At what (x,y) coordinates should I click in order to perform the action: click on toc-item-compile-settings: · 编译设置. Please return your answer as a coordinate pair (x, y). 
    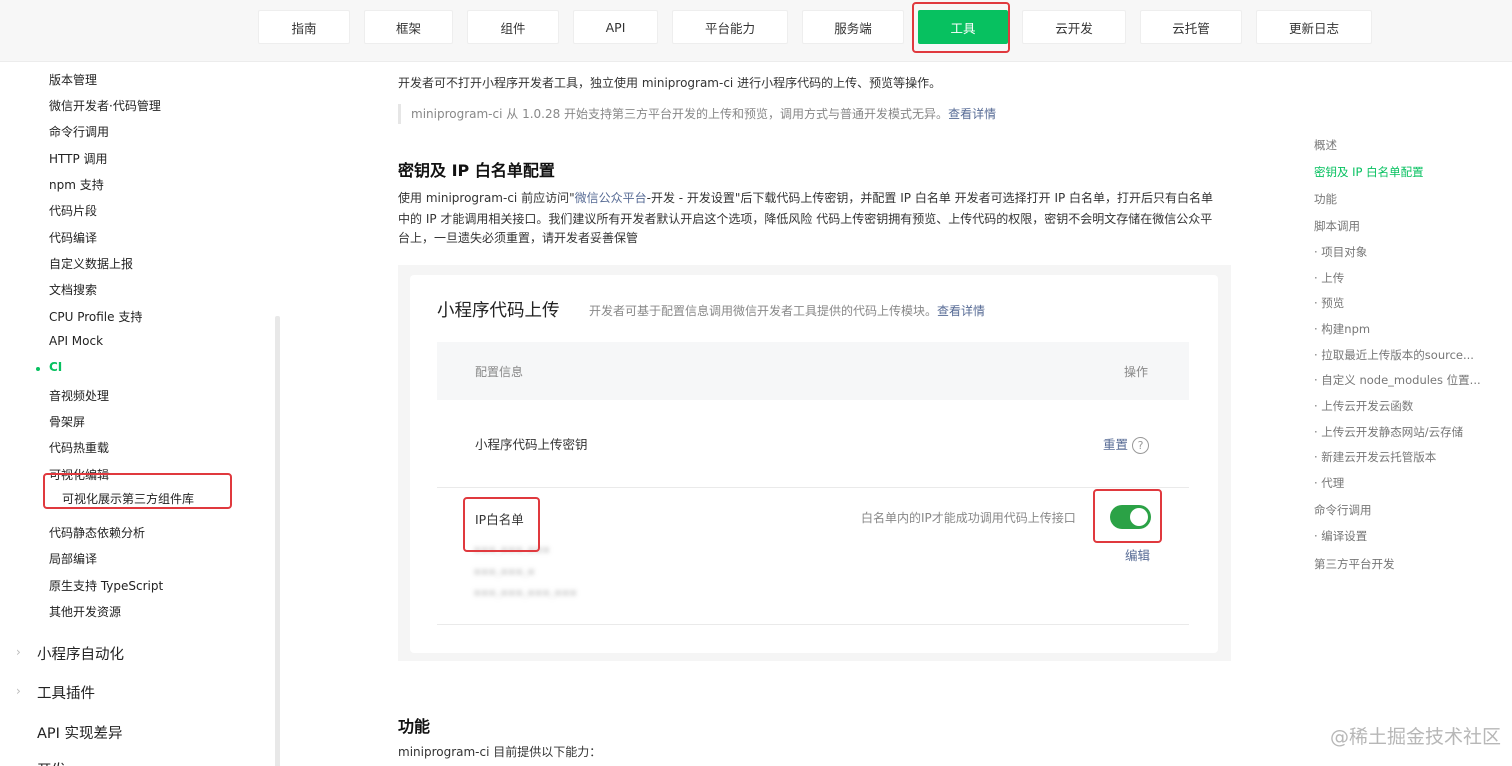
    Looking at the image, I should click on (1340, 536).